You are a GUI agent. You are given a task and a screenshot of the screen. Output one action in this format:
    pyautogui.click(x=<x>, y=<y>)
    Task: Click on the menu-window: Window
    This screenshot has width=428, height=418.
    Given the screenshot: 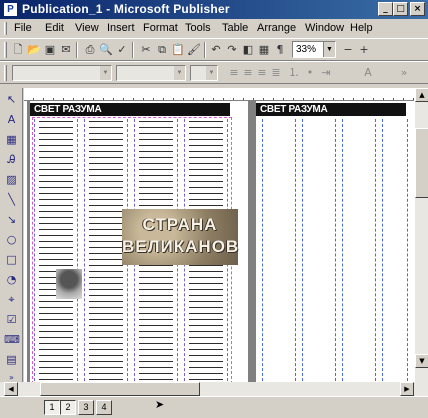 What is the action you would take?
    pyautogui.click(x=324, y=28)
    